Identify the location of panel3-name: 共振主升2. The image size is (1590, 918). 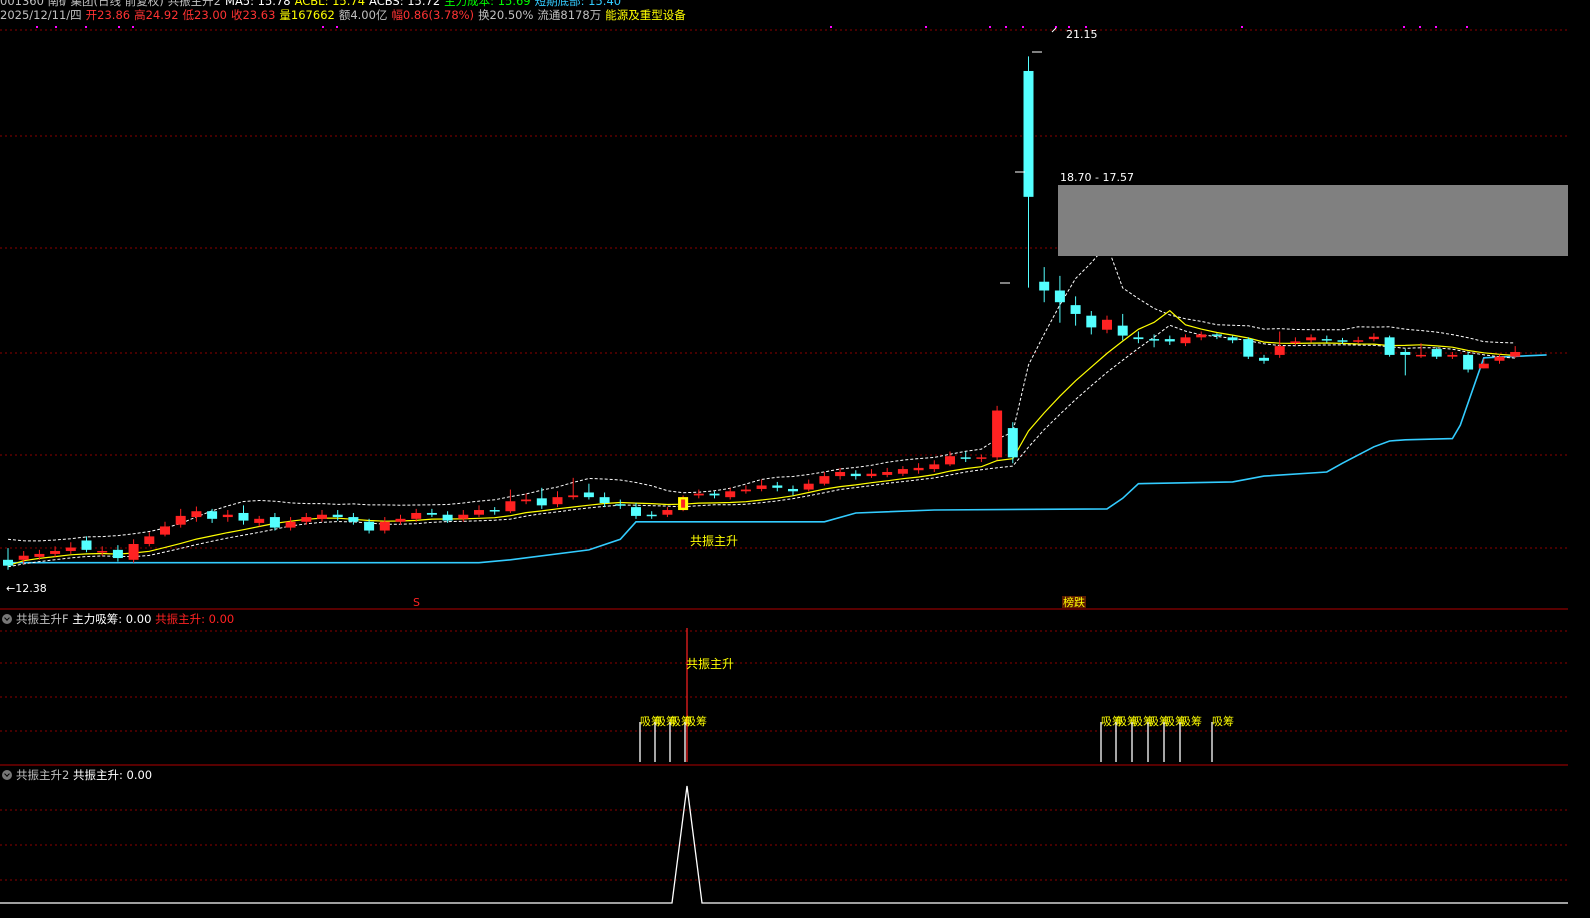
(43, 775).